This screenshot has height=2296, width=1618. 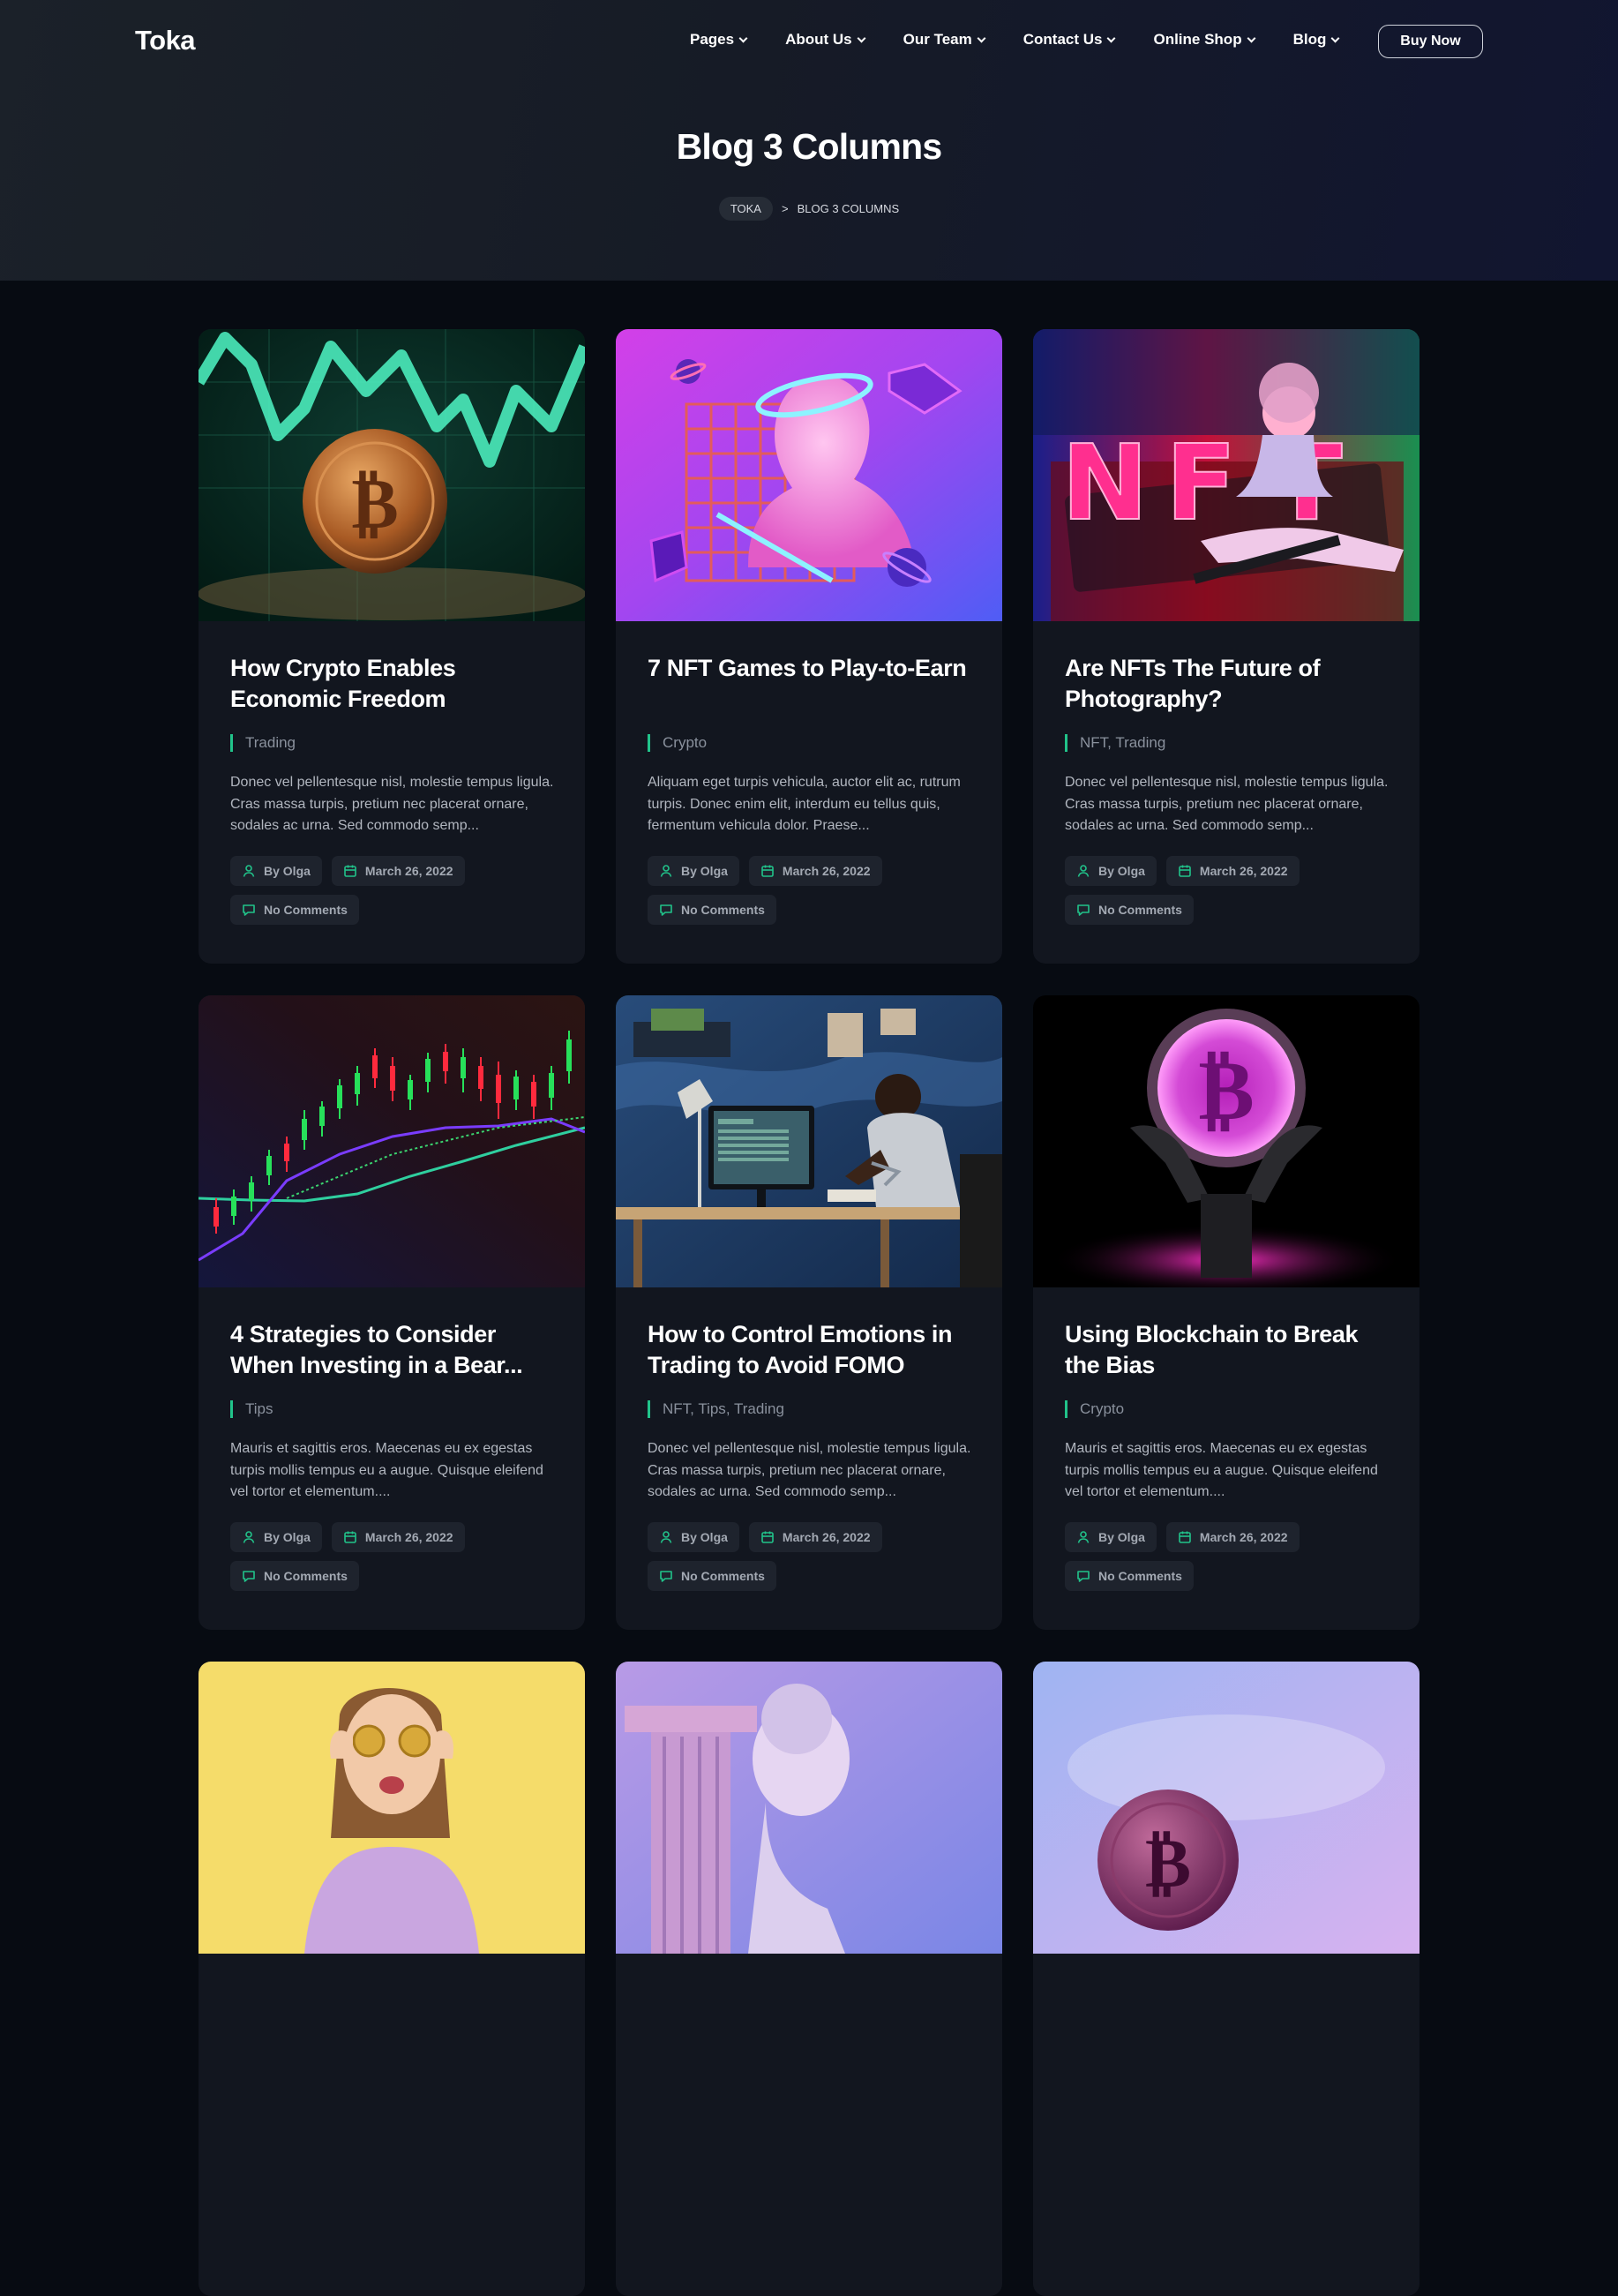 I want to click on nav-item-label: Contact Us, so click(x=1063, y=39).